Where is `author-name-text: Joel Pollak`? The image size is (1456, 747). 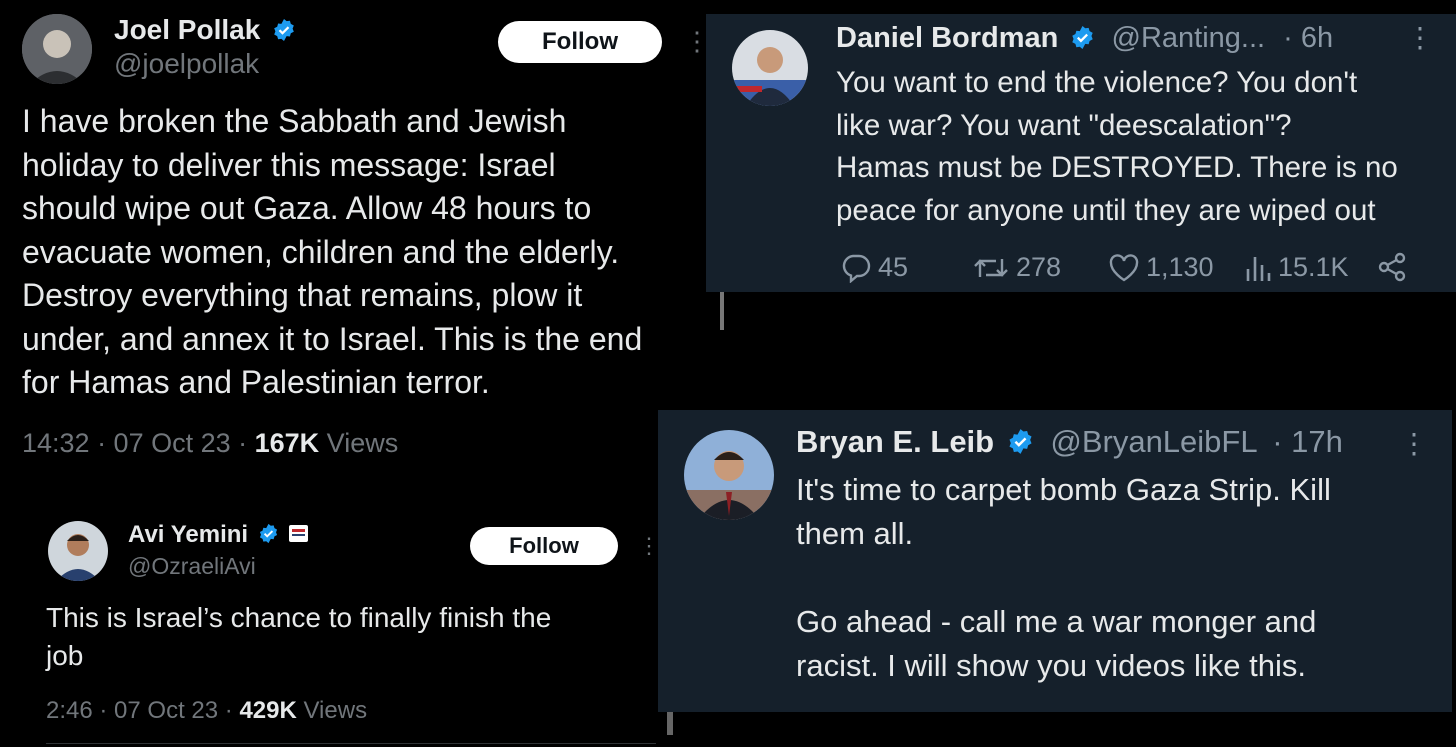
author-name-text: Joel Pollak is located at coordinates (187, 29).